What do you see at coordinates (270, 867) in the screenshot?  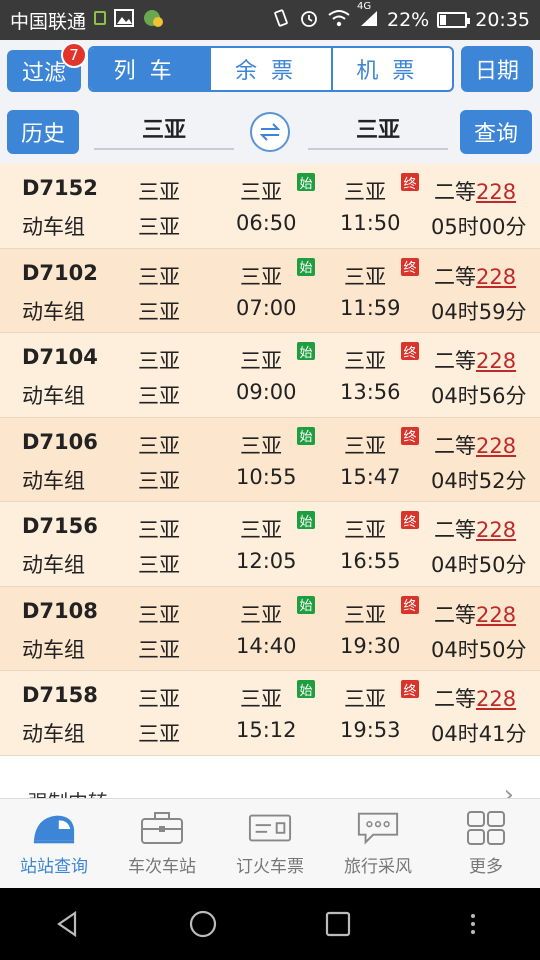 I see `nav-label: 订火车票` at bounding box center [270, 867].